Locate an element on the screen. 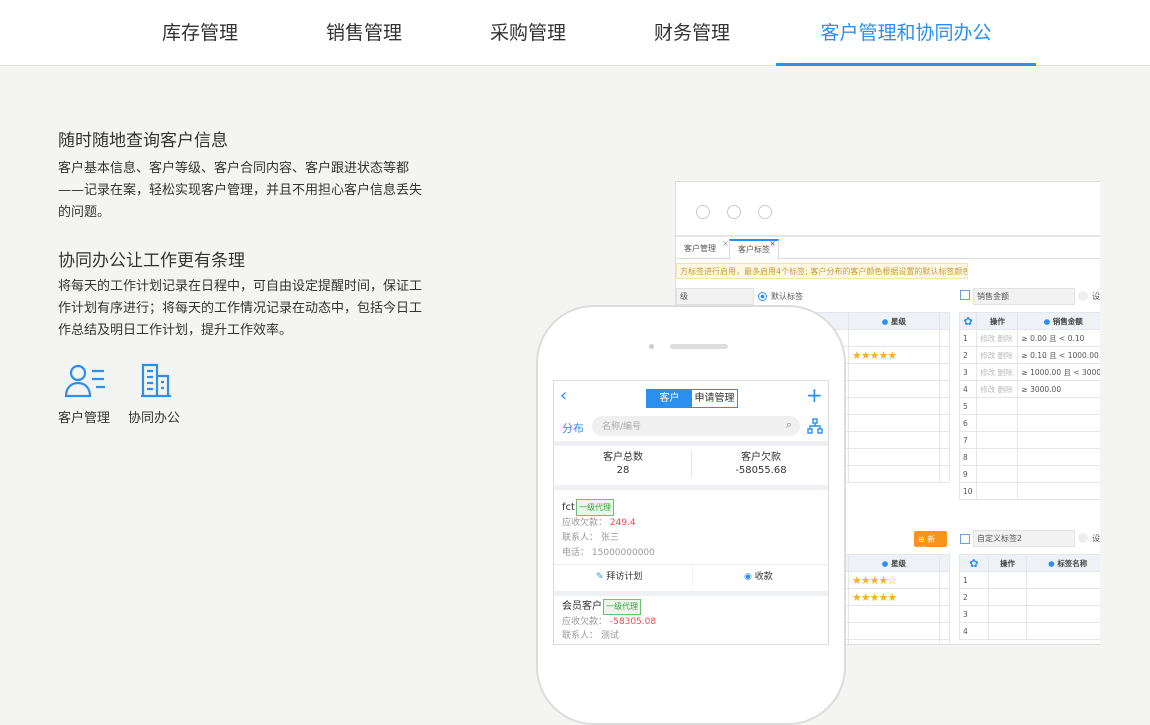 The height and width of the screenshot is (725, 1150). section-title-2: 协同办公让工作更有条理 is located at coordinates (151, 261).